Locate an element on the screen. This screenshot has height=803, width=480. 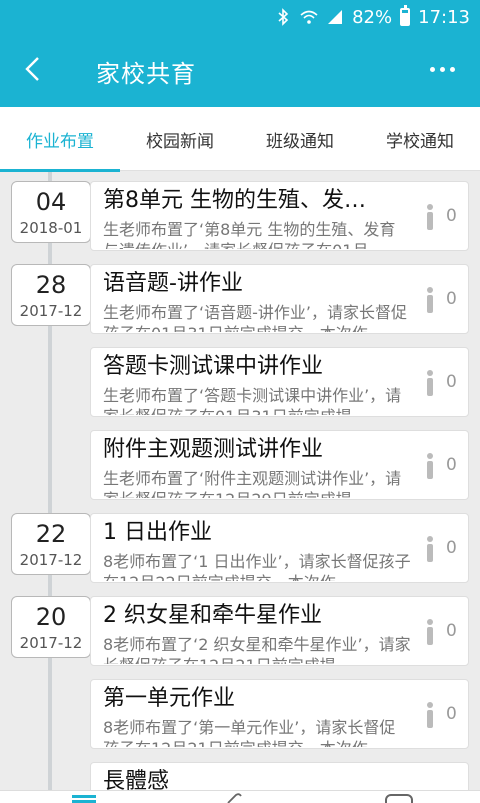
date-badge: 20 2017-12 is located at coordinates (51, 627).